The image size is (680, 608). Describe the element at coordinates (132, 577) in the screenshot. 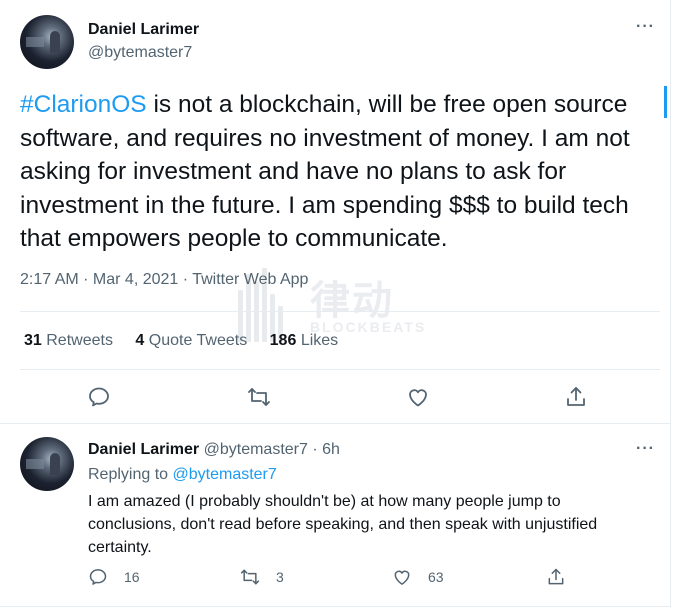

I see `reply-reply-count: 16` at that location.